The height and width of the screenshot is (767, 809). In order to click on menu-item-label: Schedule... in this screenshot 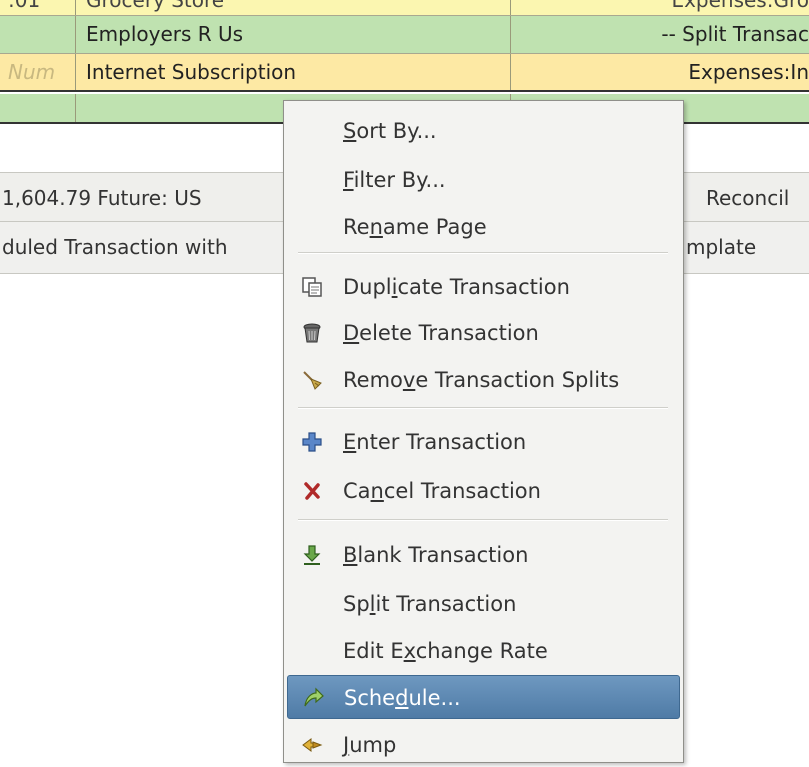, I will do `click(402, 698)`.